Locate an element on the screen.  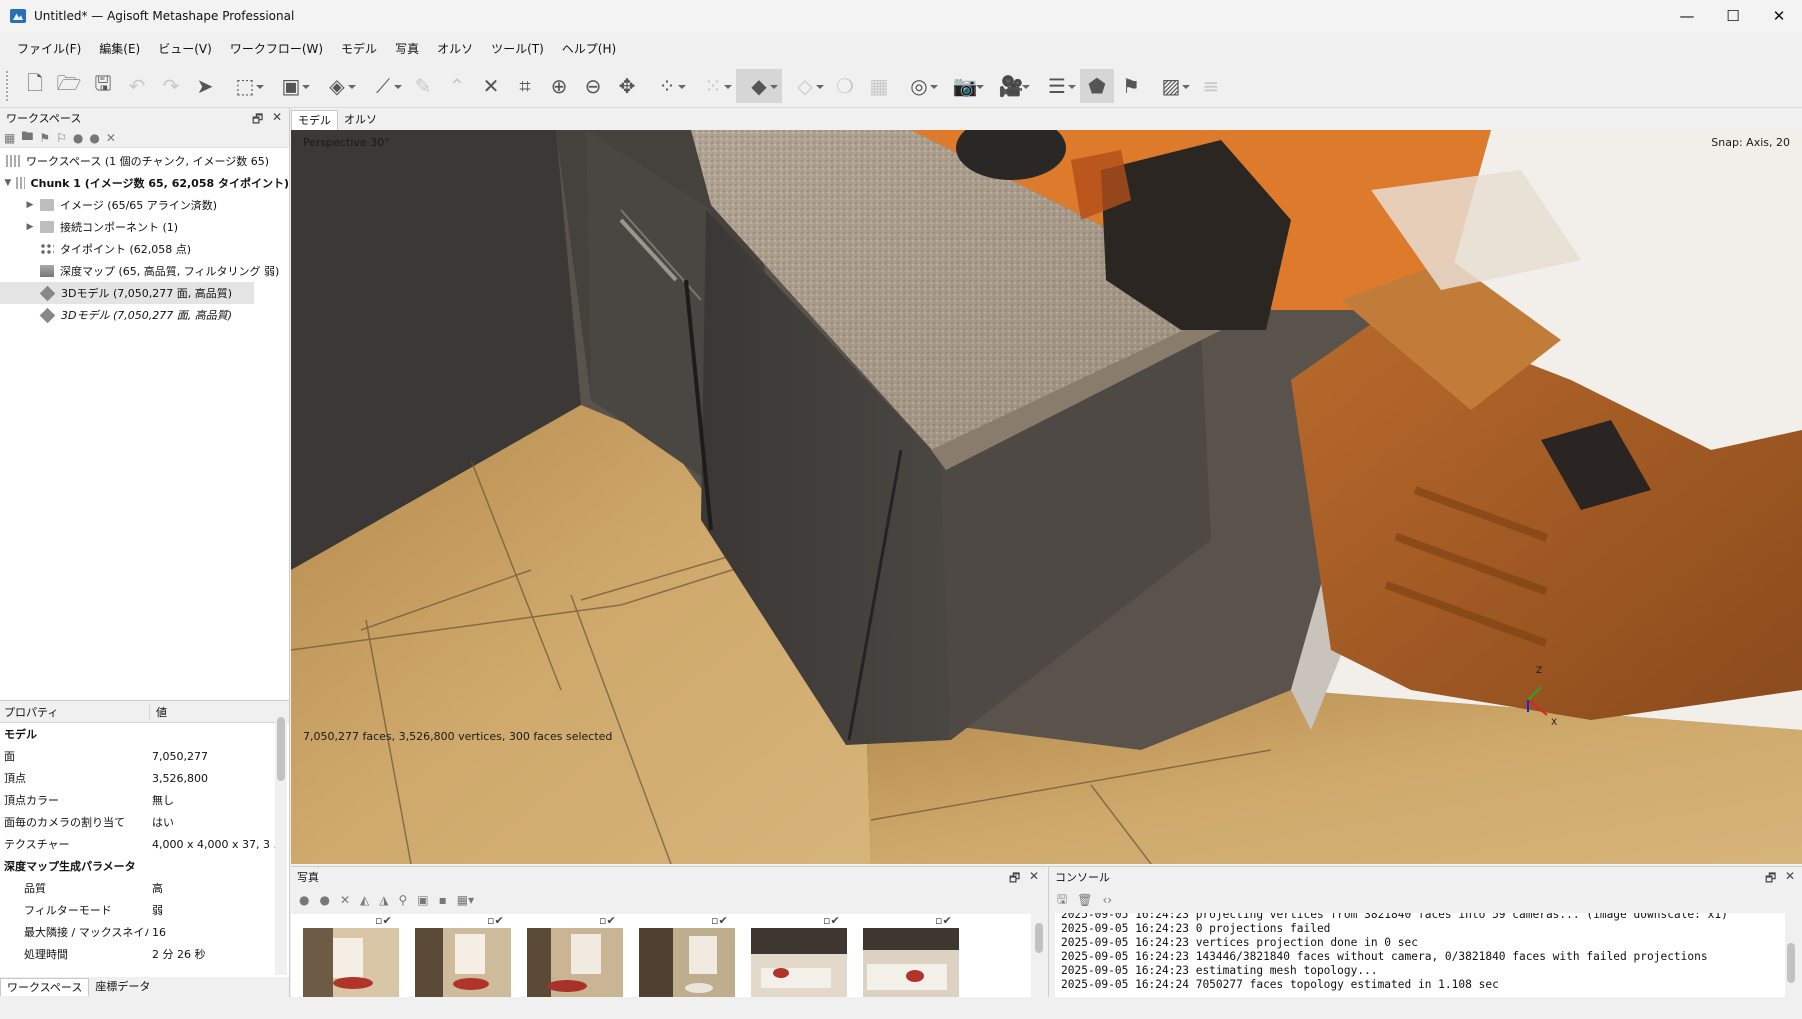
close-button: ✕ is located at coordinates (1779, 16).